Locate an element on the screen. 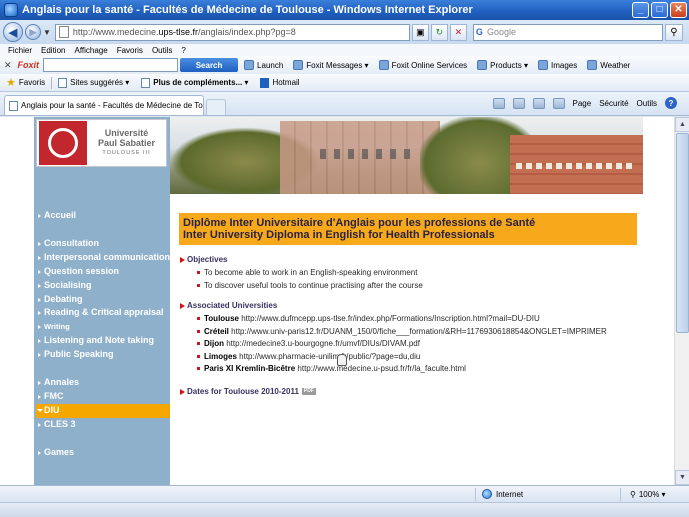  favorites-star-icon: ★ is located at coordinates (11, 82).